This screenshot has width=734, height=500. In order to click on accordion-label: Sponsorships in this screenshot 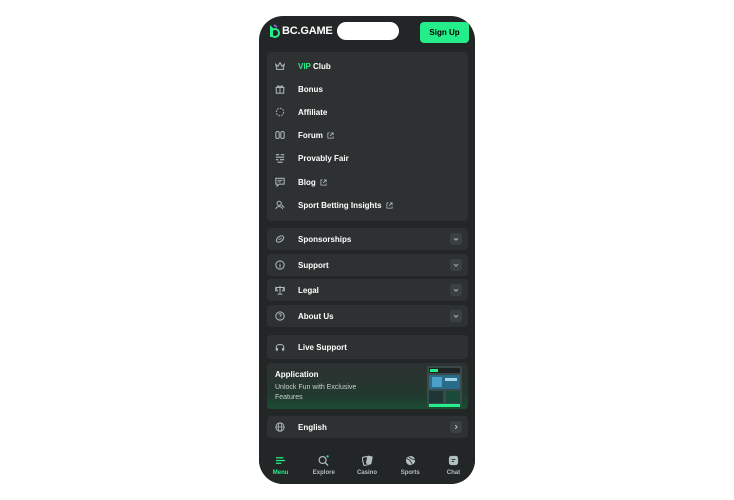, I will do `click(325, 239)`.